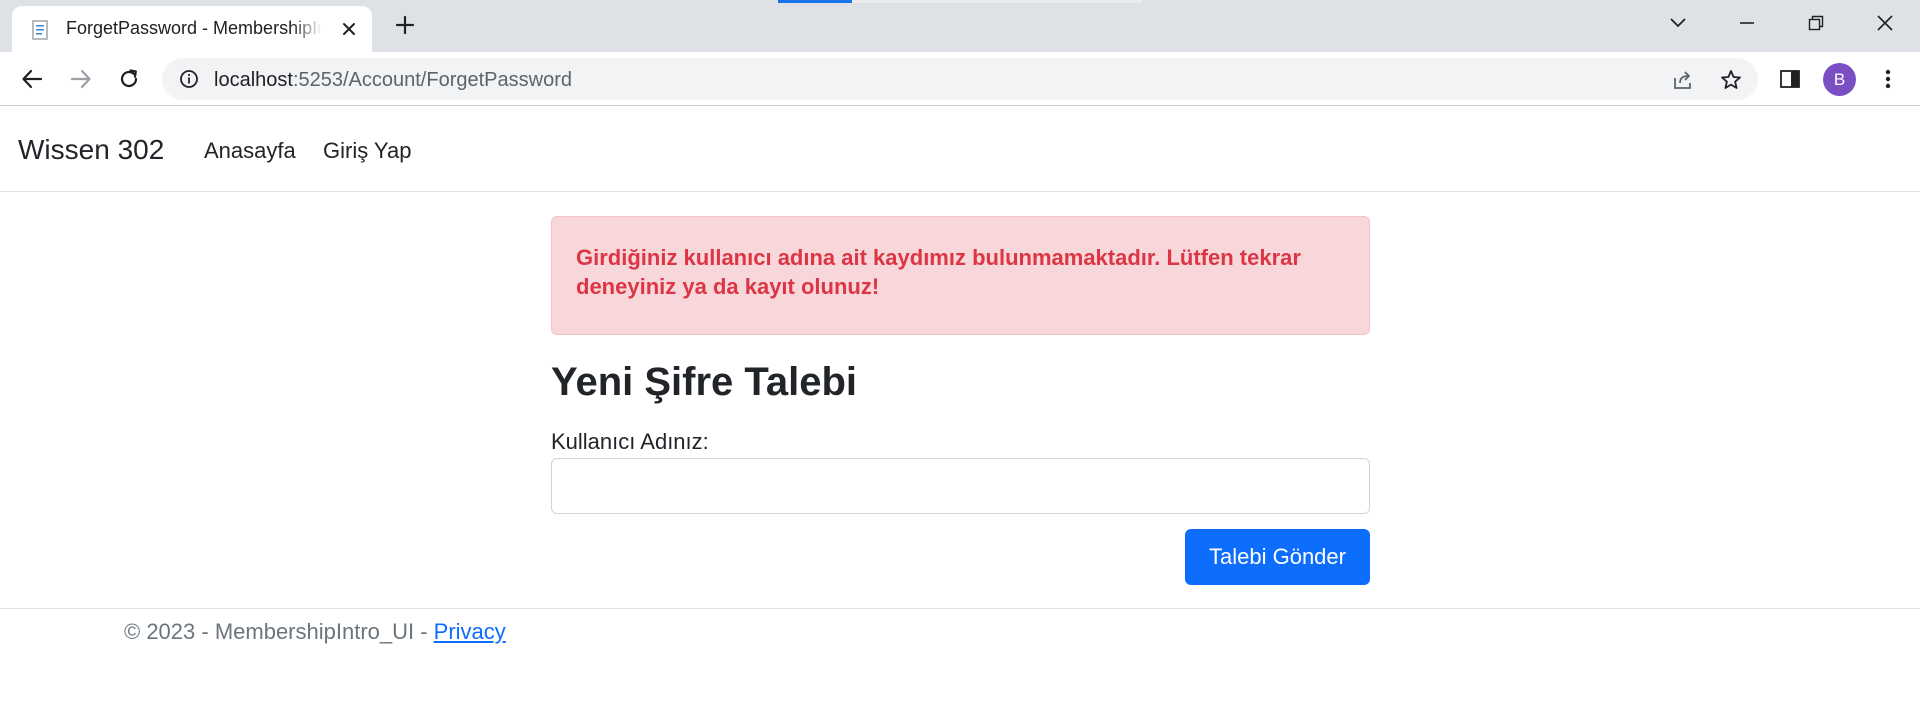  I want to click on tab-title: ForgetPassword - MembershipIntro_UI, so click(194, 28).